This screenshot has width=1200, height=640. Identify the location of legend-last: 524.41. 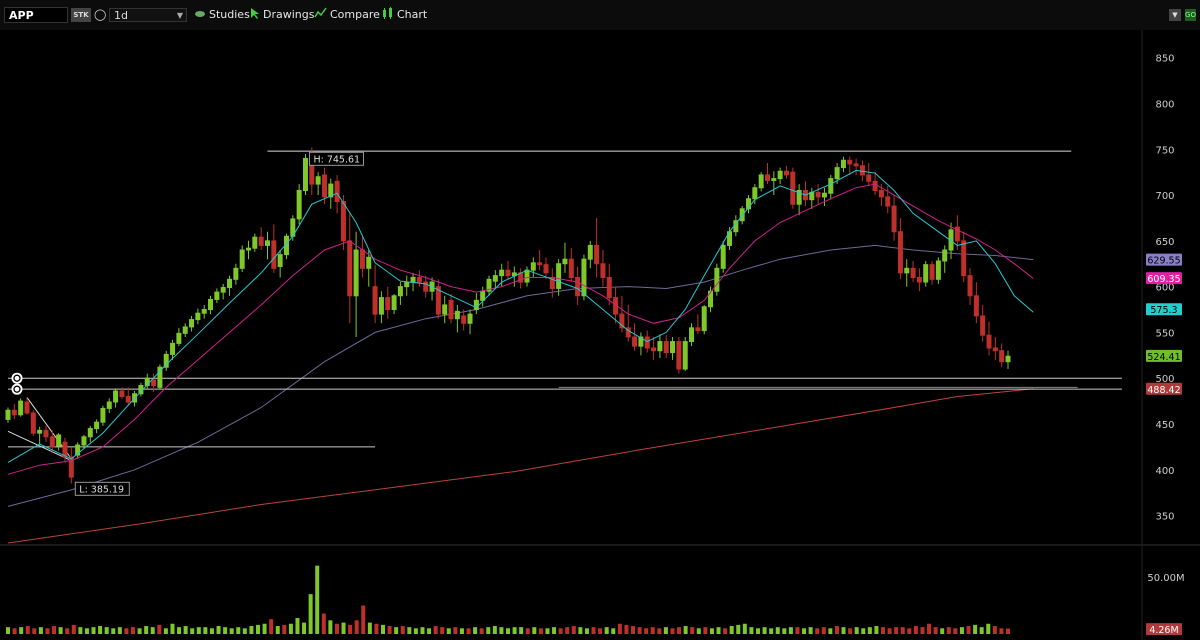
(55, 36).